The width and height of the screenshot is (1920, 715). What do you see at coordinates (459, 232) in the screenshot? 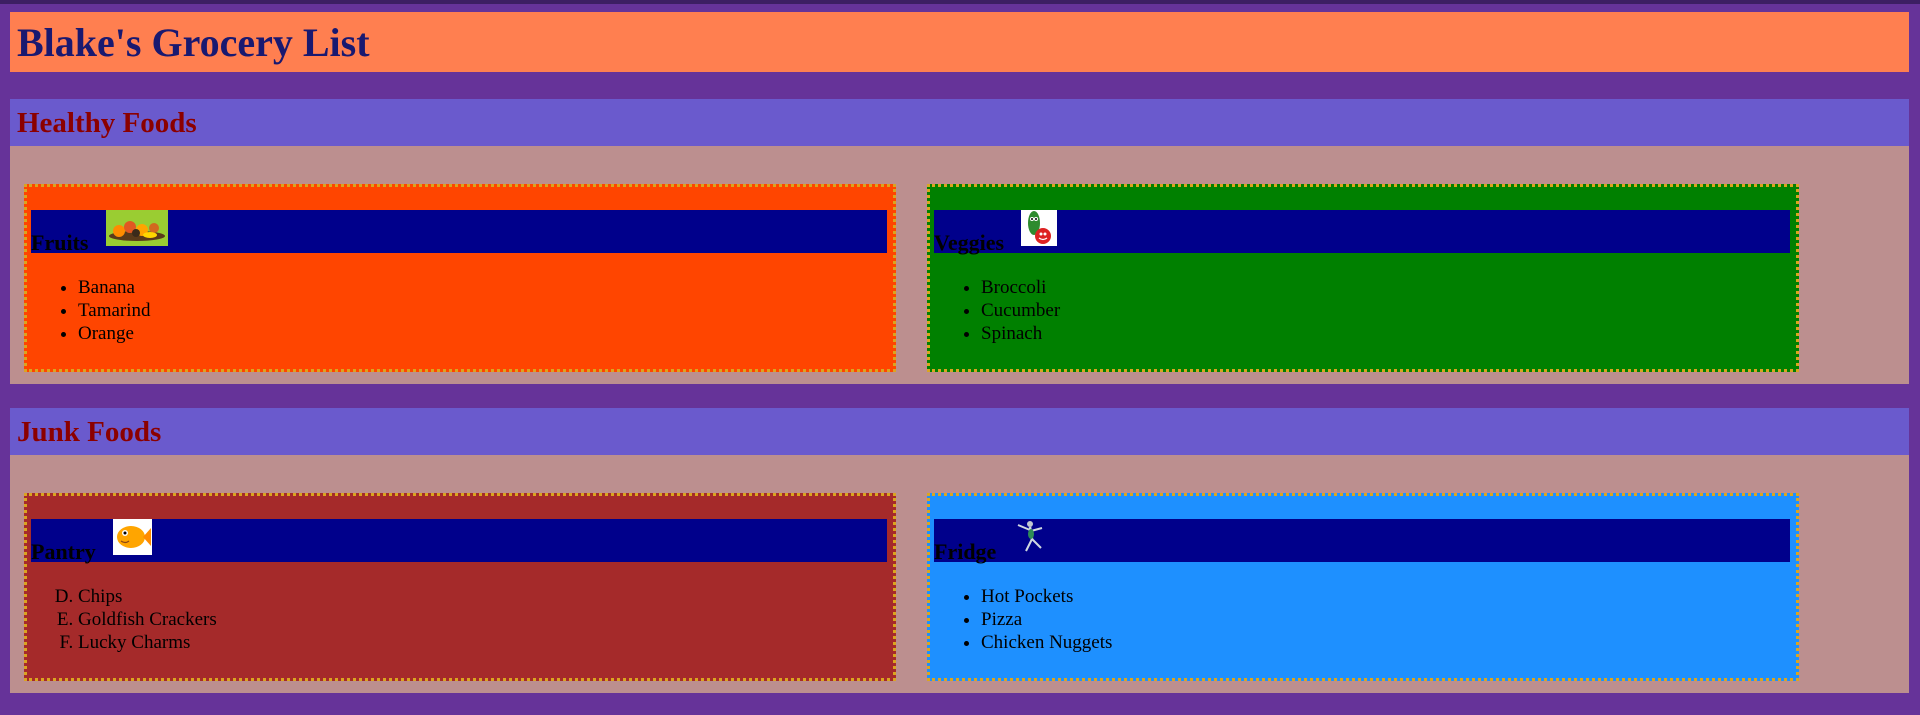
I see `card-header-bar: Fruits` at bounding box center [459, 232].